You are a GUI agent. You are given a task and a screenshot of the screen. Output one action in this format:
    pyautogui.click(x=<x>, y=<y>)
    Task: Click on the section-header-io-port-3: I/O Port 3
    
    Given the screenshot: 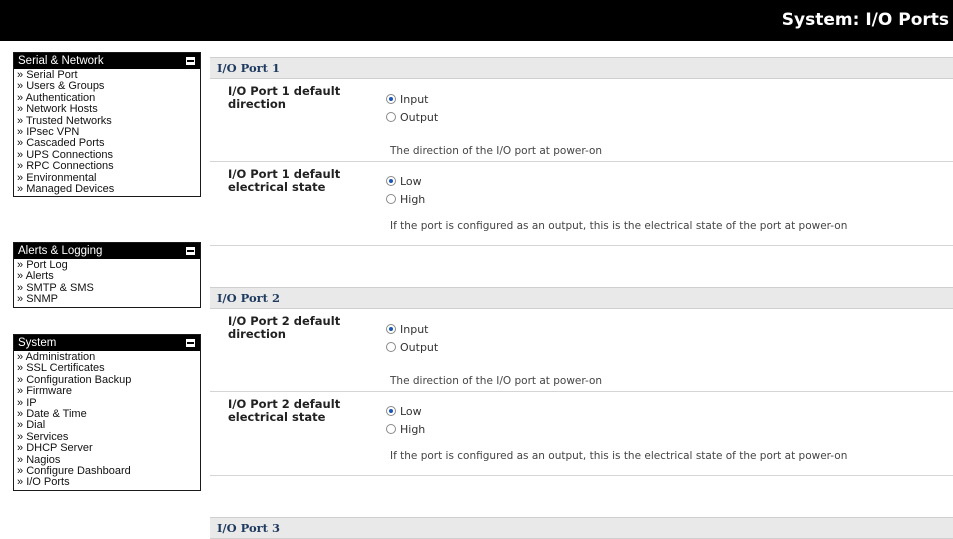 What is the action you would take?
    pyautogui.click(x=581, y=528)
    